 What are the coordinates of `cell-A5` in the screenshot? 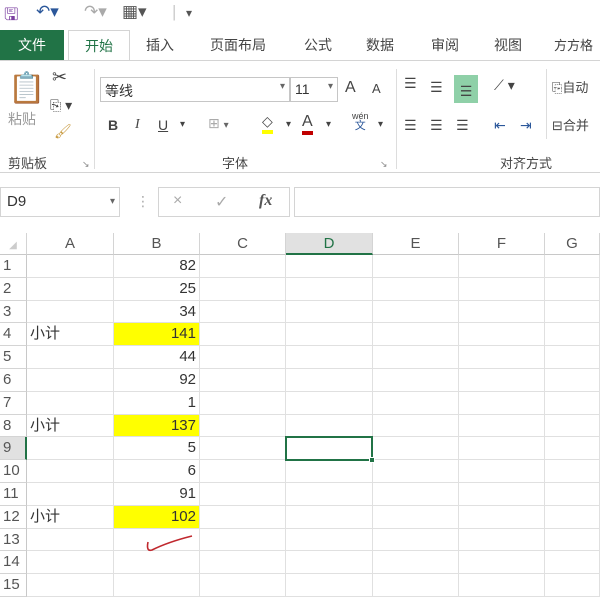 It's located at (70, 357).